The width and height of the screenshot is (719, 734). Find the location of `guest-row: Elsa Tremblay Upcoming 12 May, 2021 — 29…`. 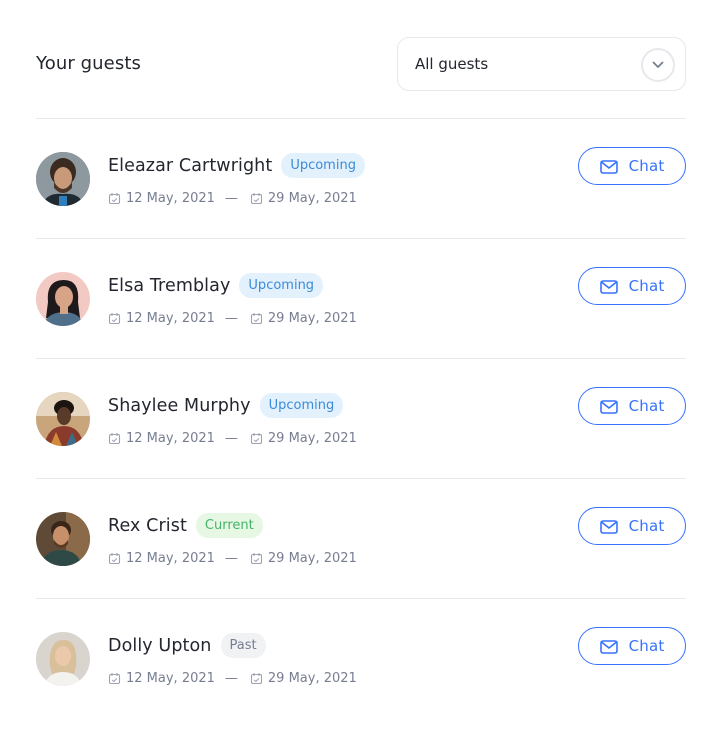

guest-row: Elsa Tremblay Upcoming 12 May, 2021 — 29… is located at coordinates (361, 299).